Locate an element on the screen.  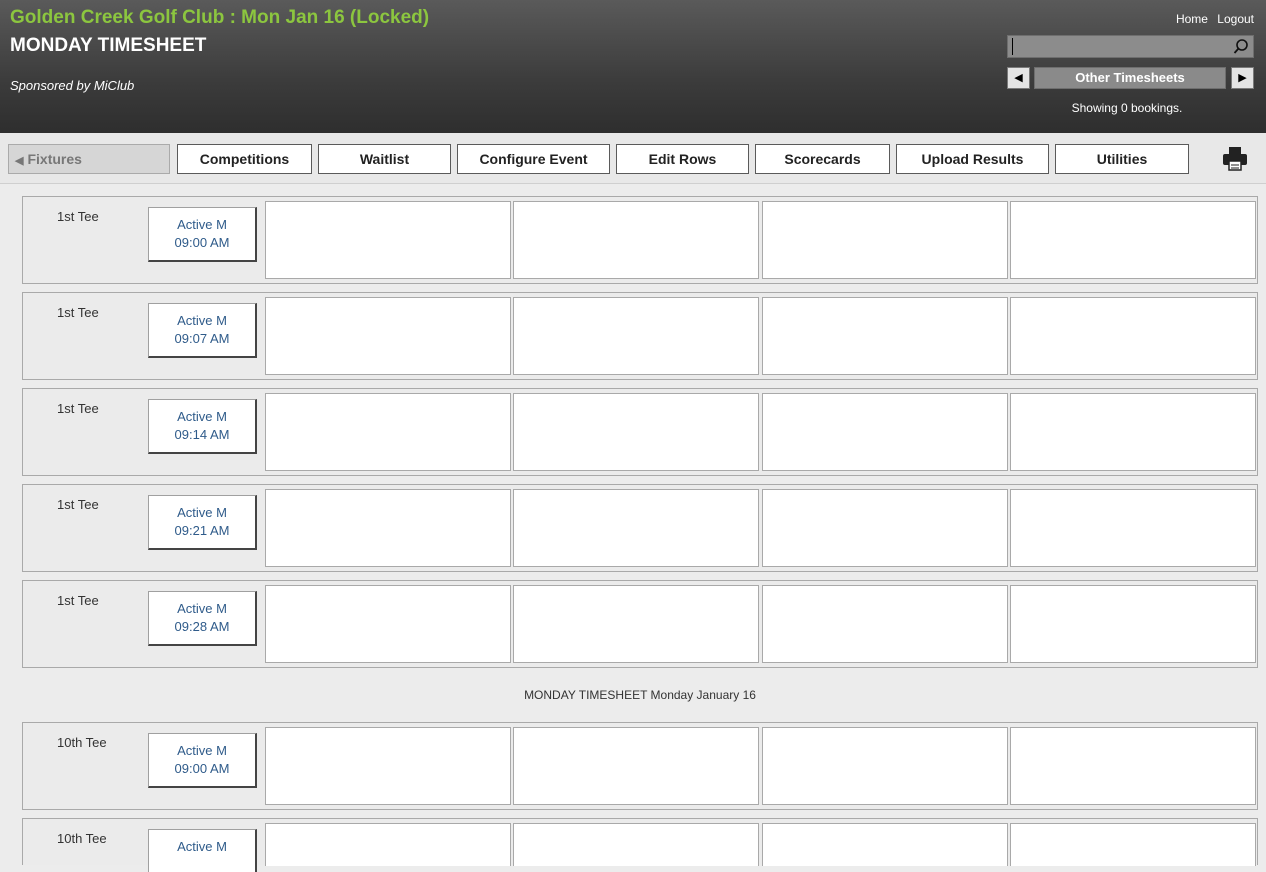
other-timesheets-button: Other Timesheets is located at coordinates (1130, 78).